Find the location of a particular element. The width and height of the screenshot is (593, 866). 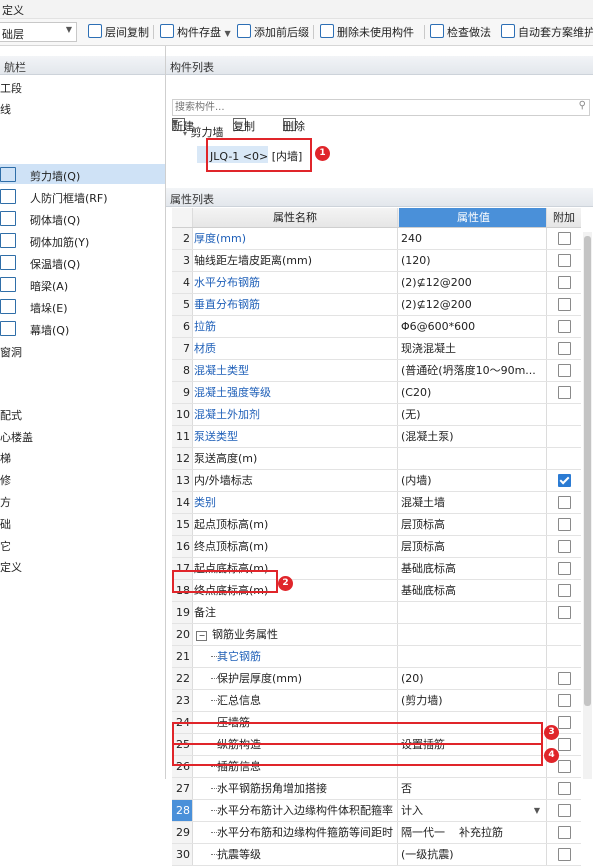

property-row: 20− 钢筋业务属性 is located at coordinates (376, 635).